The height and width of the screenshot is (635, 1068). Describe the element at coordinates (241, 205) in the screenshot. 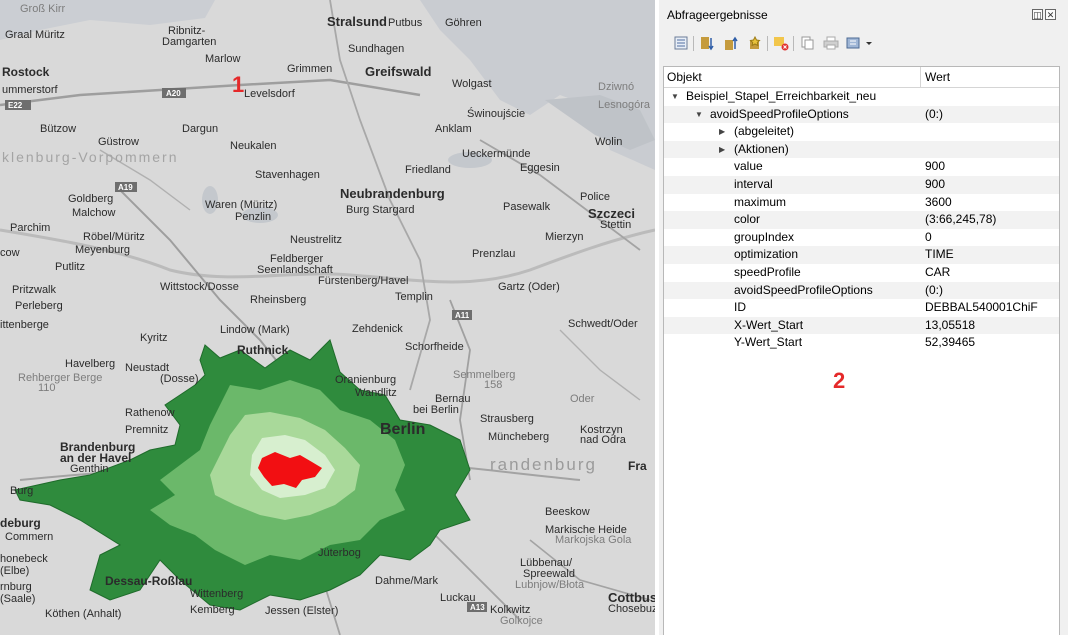

I see `svg-text: Waren (Müritz)` at that location.